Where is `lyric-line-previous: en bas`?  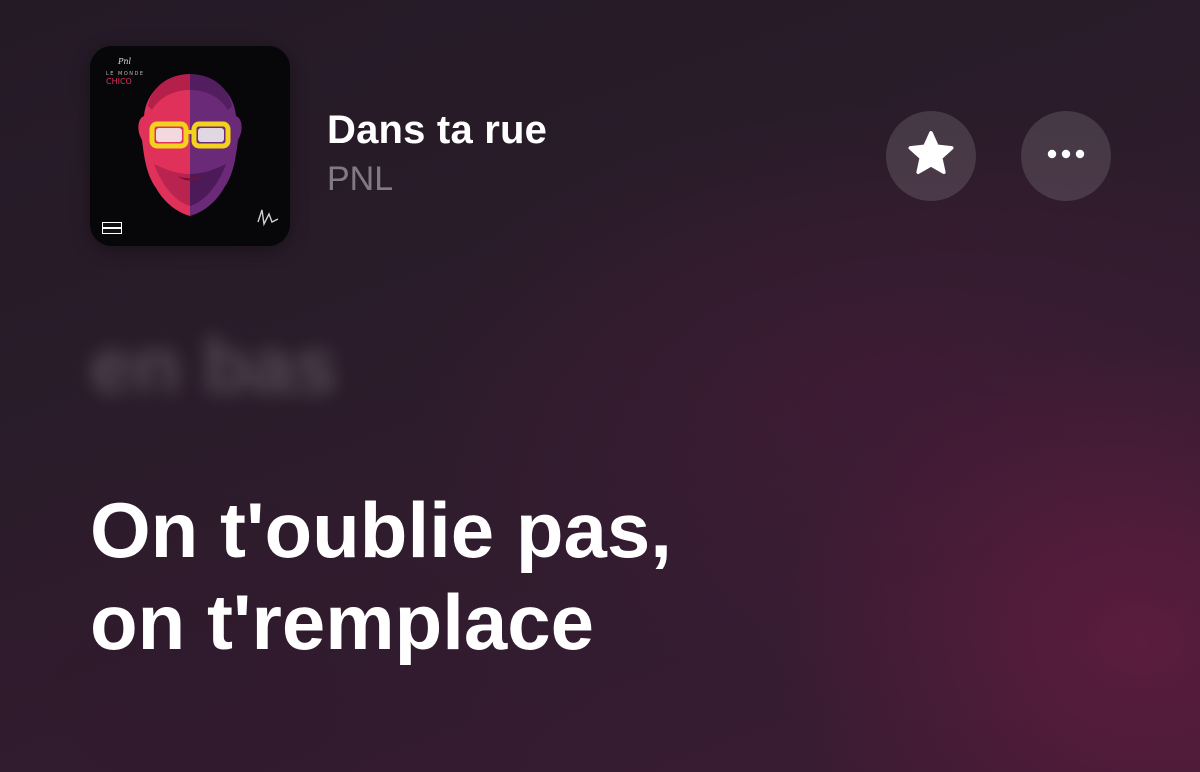 lyric-line-previous: en bas is located at coordinates (213, 365).